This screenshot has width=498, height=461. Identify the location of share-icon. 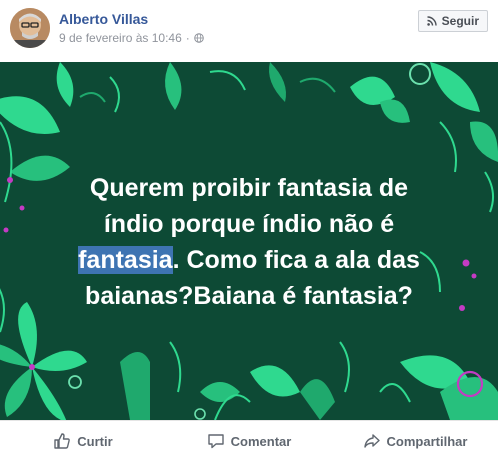
(371, 441).